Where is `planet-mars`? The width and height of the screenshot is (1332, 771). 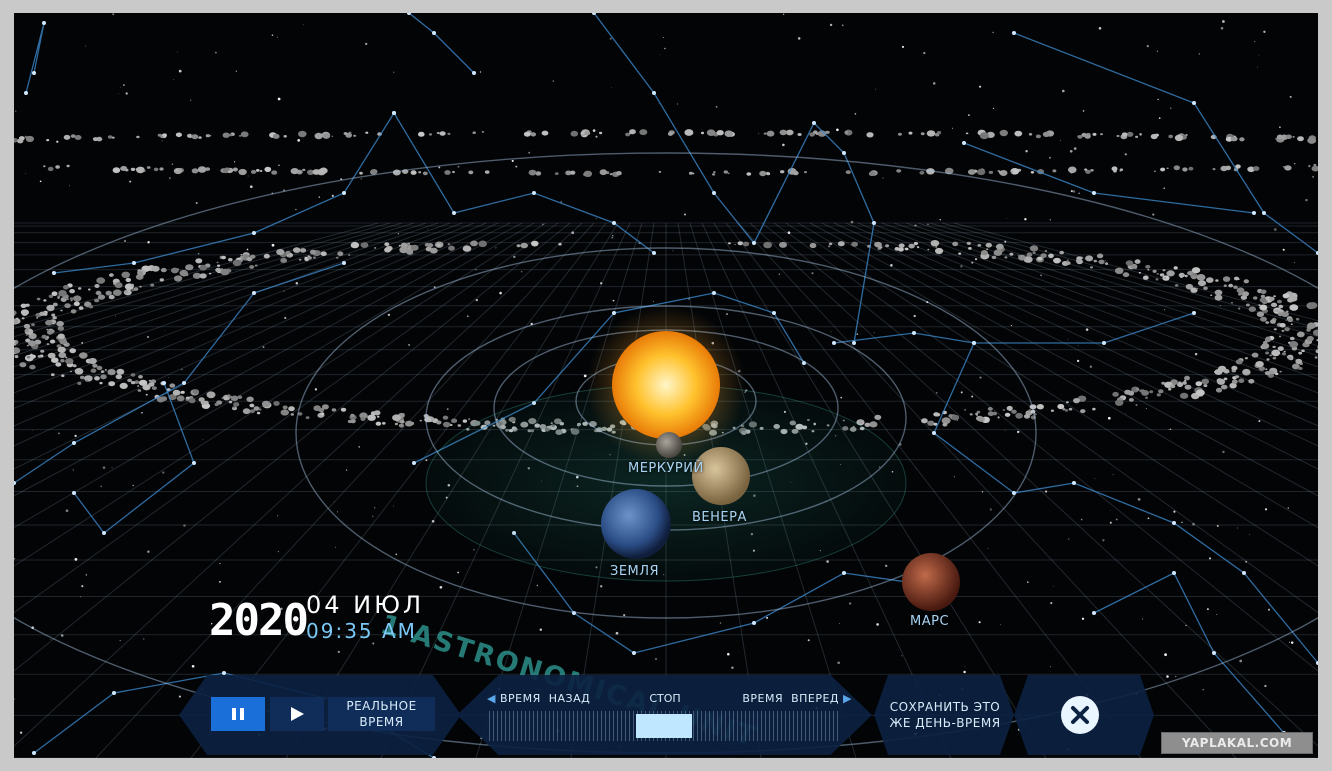 planet-mars is located at coordinates (931, 582).